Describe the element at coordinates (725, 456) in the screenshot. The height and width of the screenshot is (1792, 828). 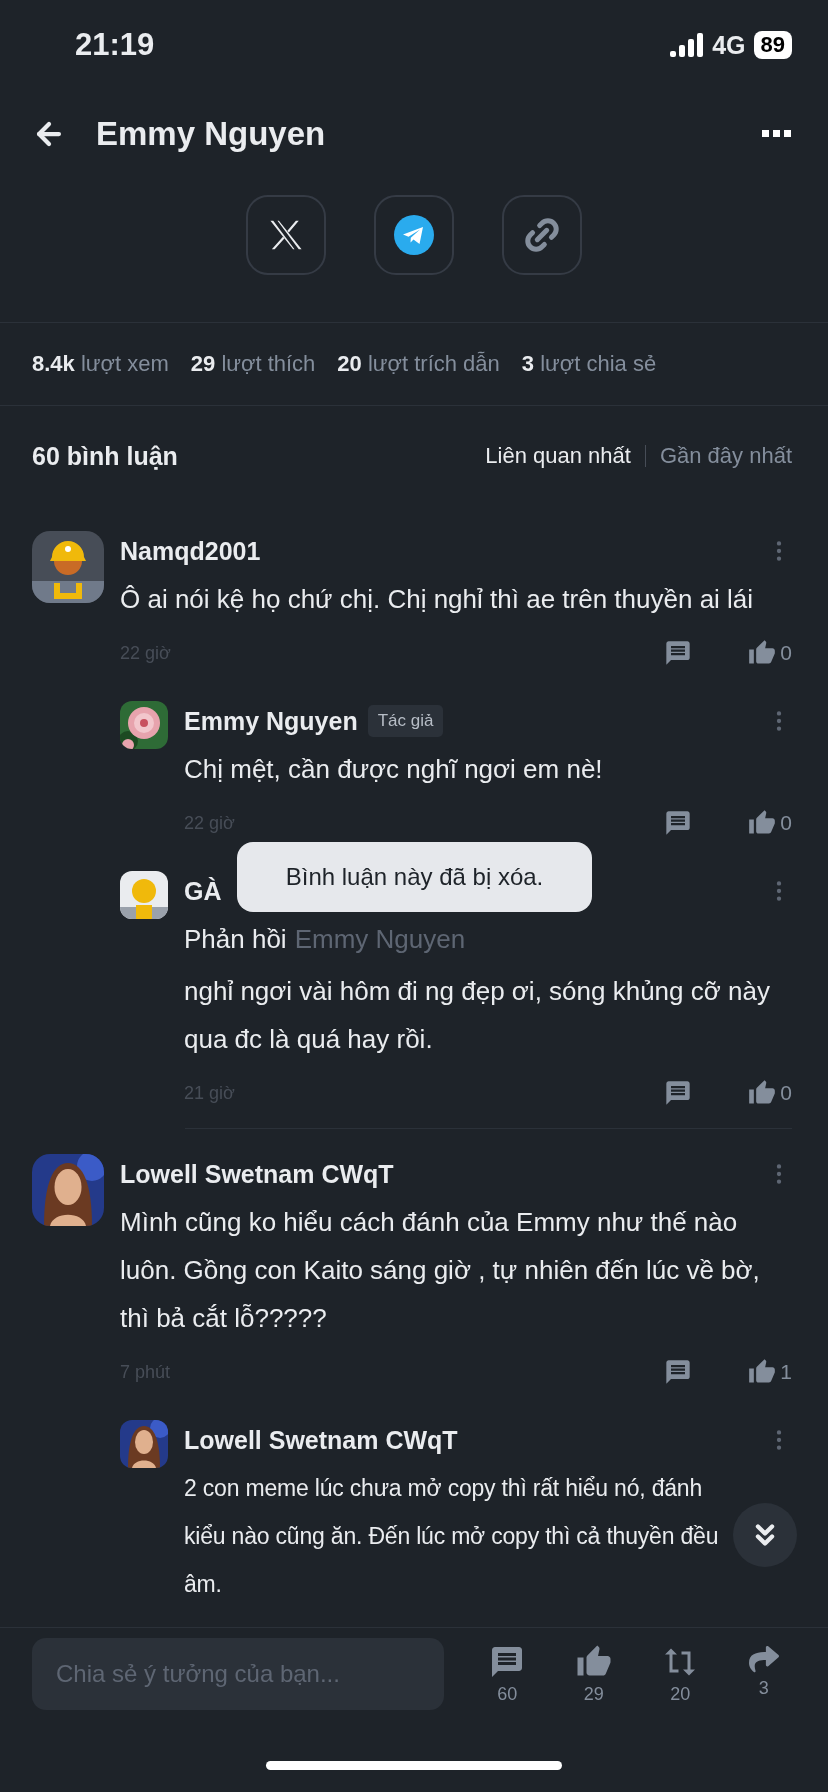
I see `sort-tab: Gần đây nhất` at that location.